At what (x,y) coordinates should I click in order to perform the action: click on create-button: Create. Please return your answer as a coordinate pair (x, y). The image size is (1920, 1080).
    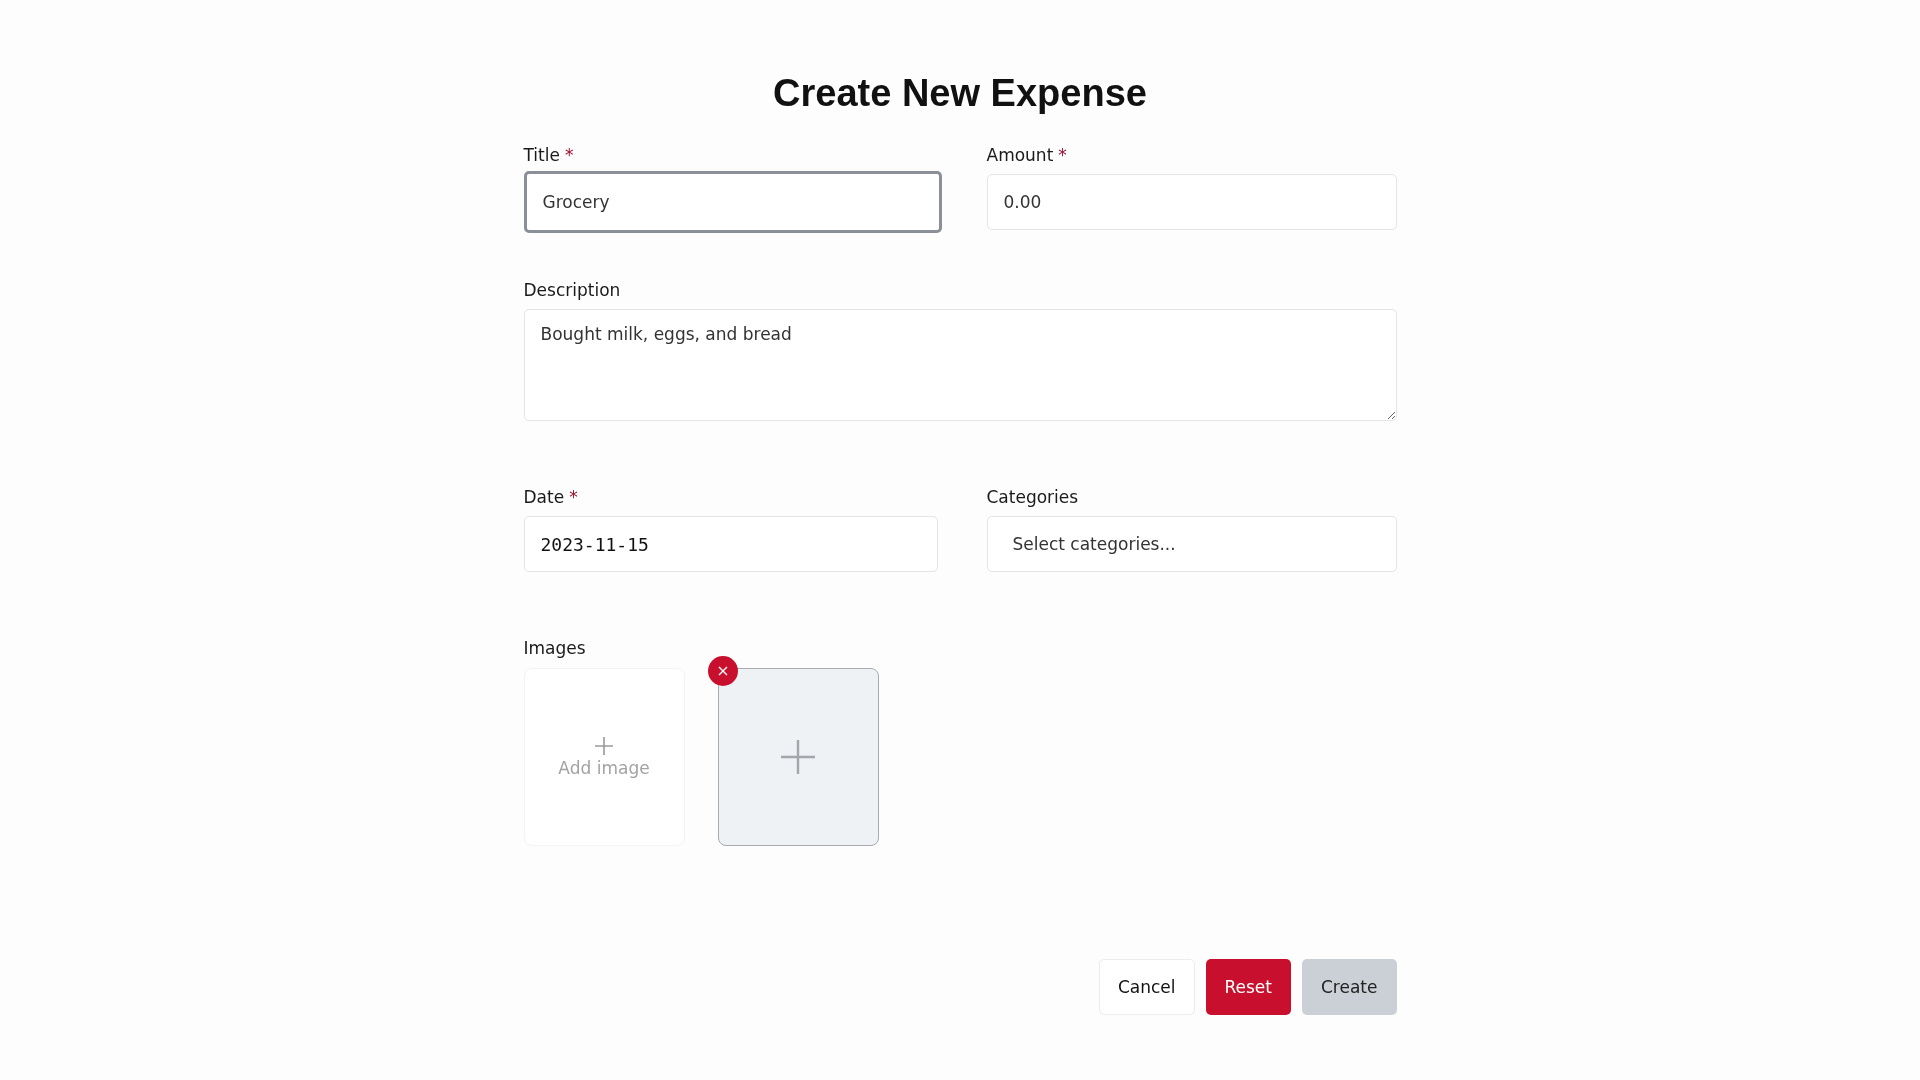
    Looking at the image, I should click on (1349, 987).